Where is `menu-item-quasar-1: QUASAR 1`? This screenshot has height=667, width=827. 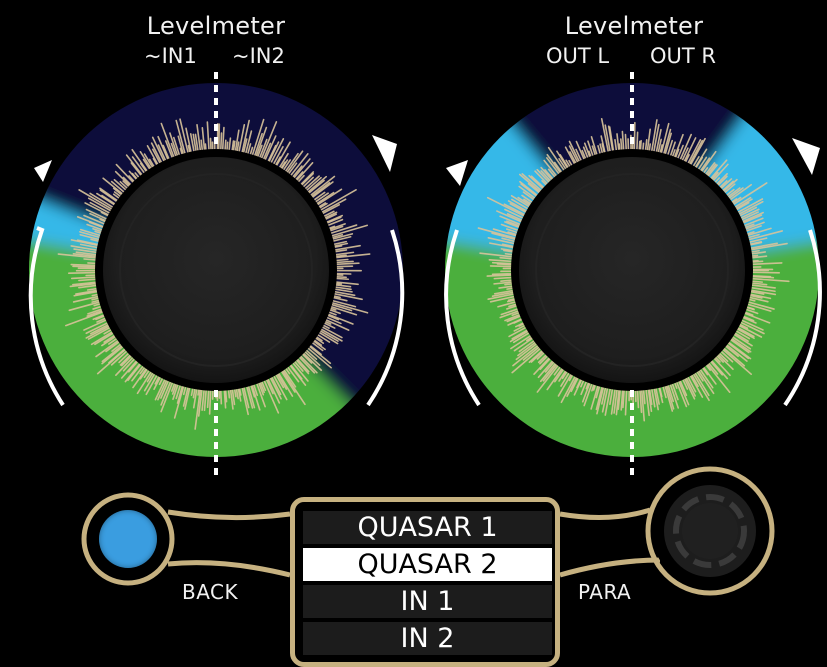 menu-item-quasar-1: QUASAR 1 is located at coordinates (427, 527).